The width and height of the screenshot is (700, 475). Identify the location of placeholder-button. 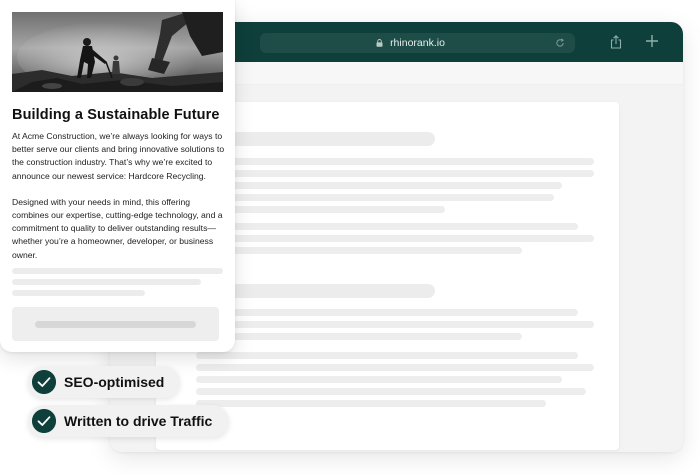
(115, 324).